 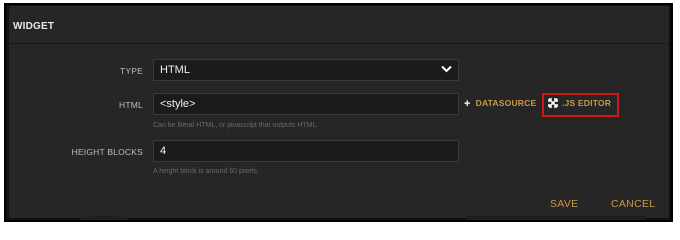 What do you see at coordinates (306, 104) in the screenshot?
I see `html-input: <style>` at bounding box center [306, 104].